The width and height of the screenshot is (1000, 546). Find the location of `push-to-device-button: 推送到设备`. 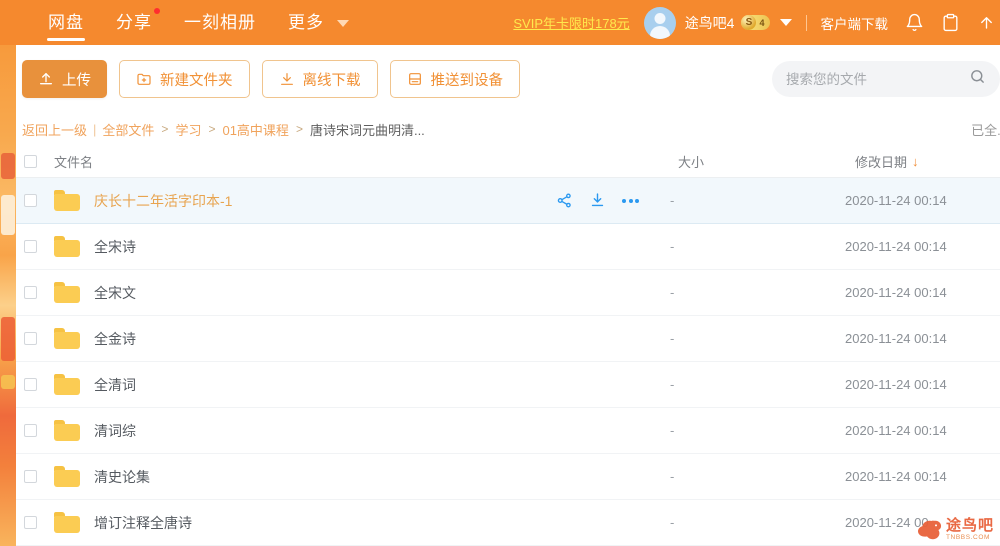

push-to-device-button: 推送到设备 is located at coordinates (454, 79).